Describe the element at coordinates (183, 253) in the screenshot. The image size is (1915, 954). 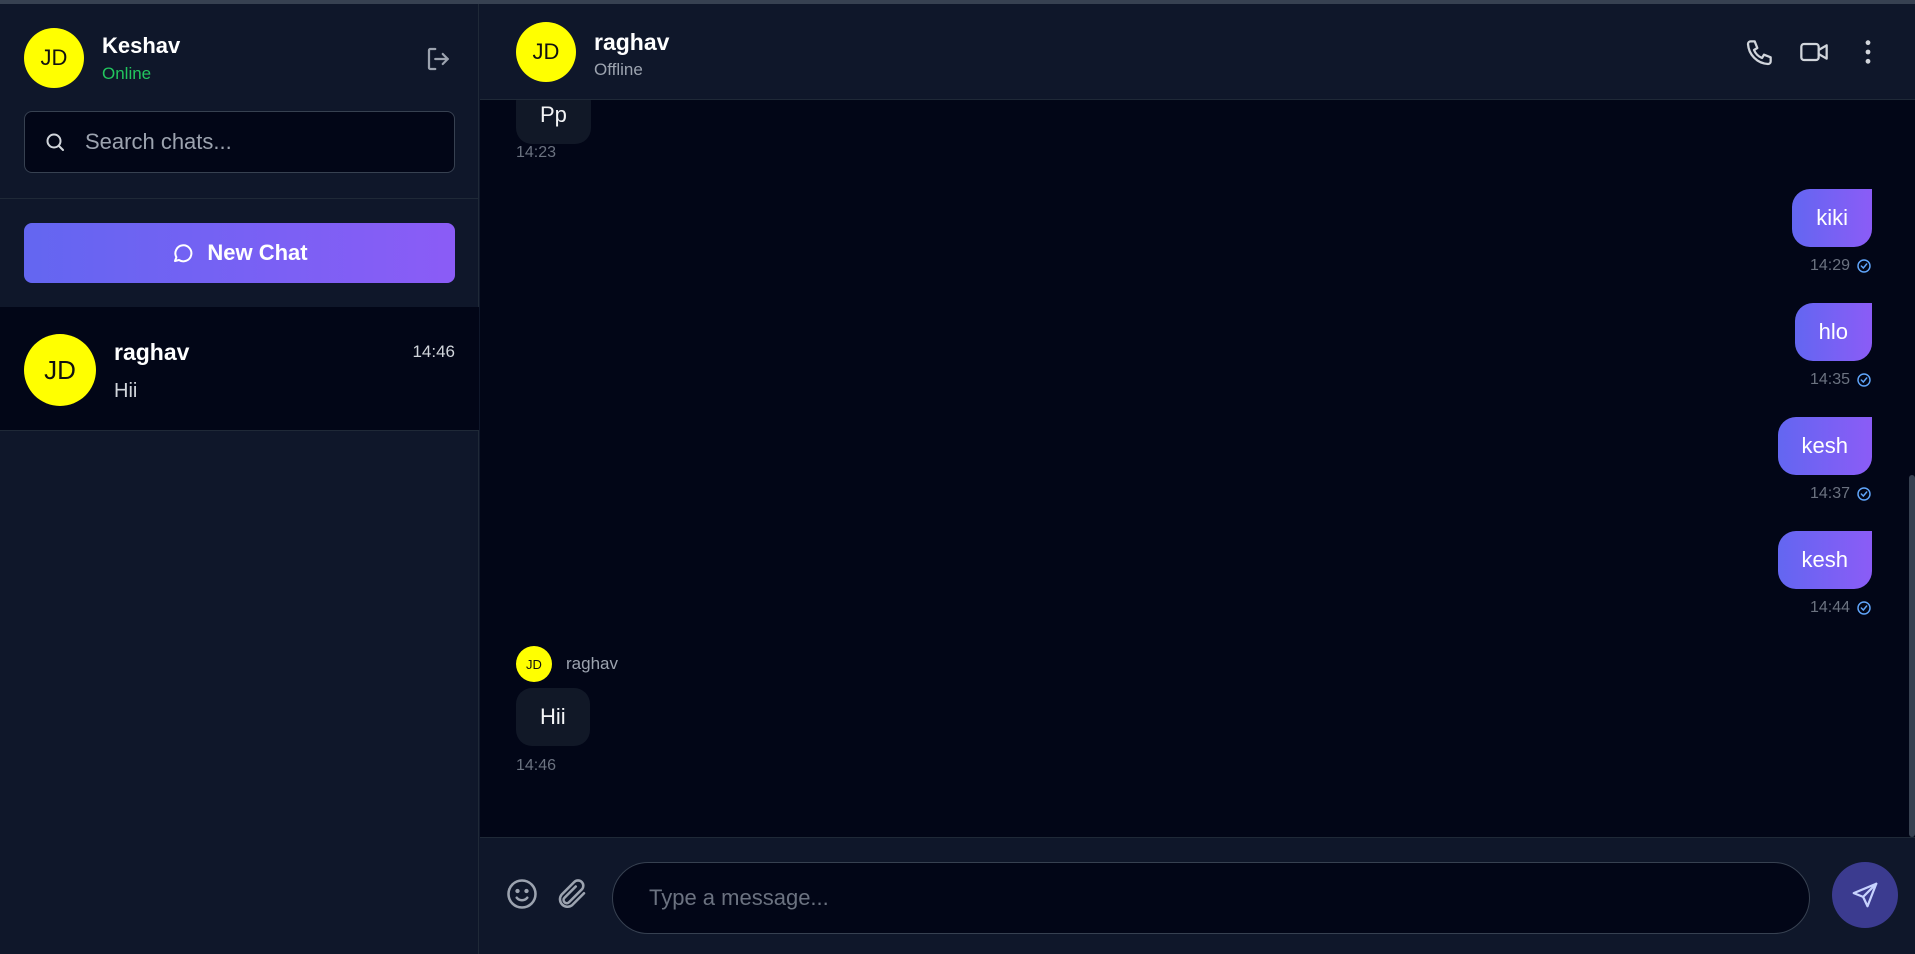
I see `chat-bubble-icon` at that location.